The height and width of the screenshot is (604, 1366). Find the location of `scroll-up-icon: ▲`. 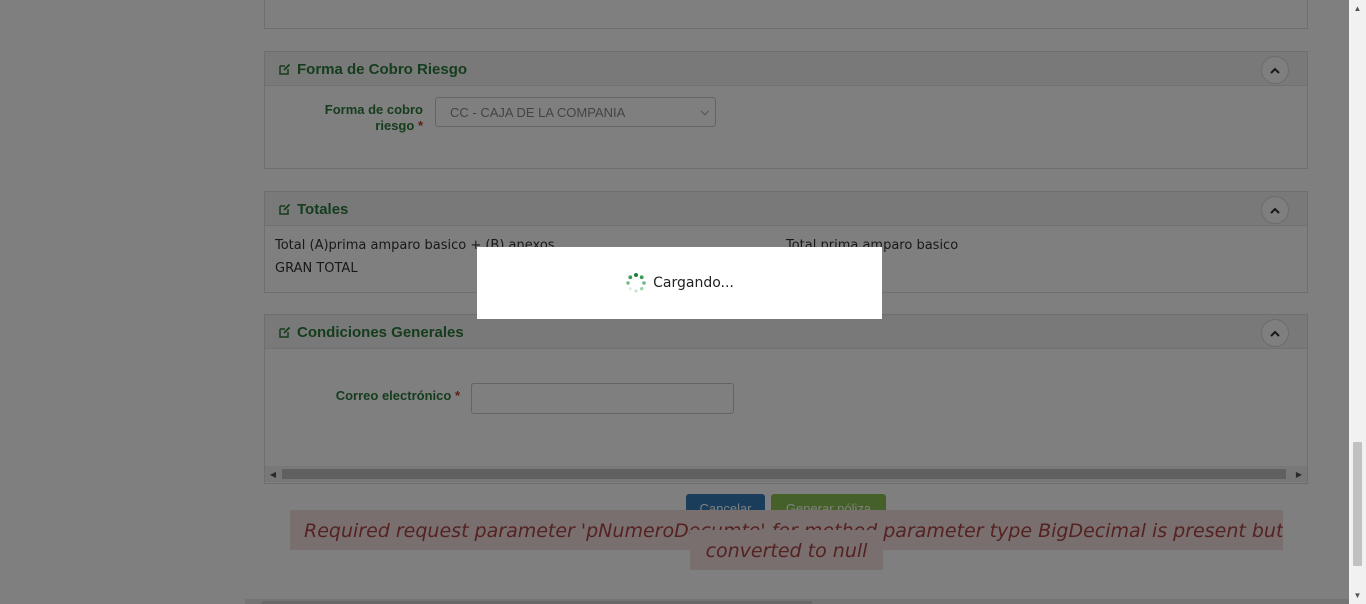

scroll-up-icon: ▲ is located at coordinates (1357, 8).